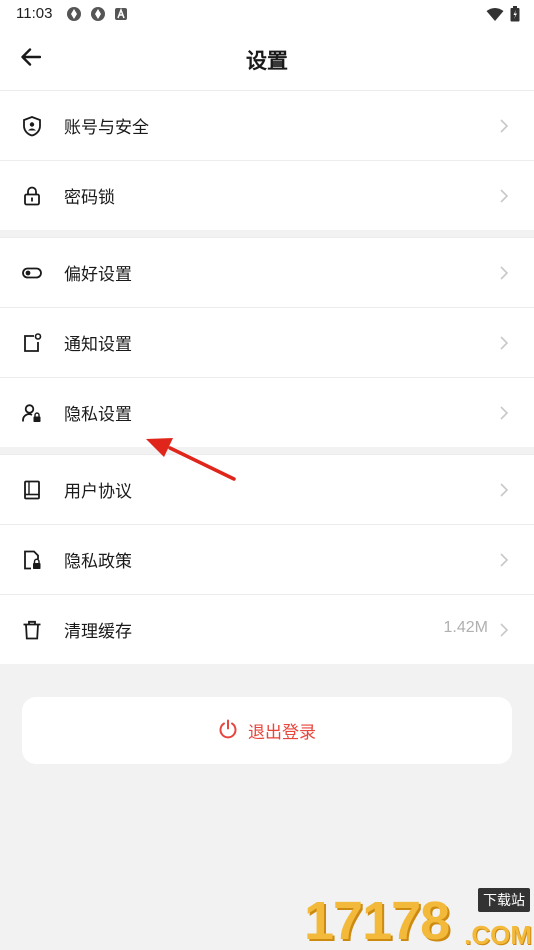  What do you see at coordinates (98, 415) in the screenshot?
I see `settings-item-label: 隐私设置` at bounding box center [98, 415].